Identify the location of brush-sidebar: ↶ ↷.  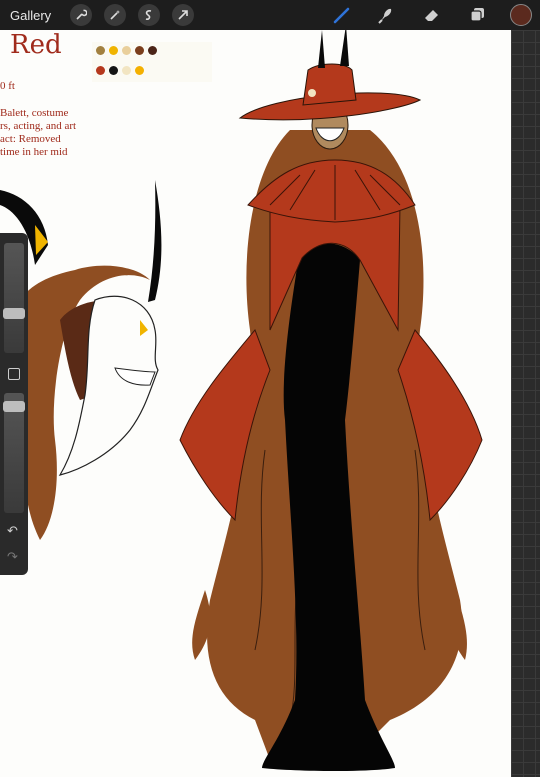
(14, 404).